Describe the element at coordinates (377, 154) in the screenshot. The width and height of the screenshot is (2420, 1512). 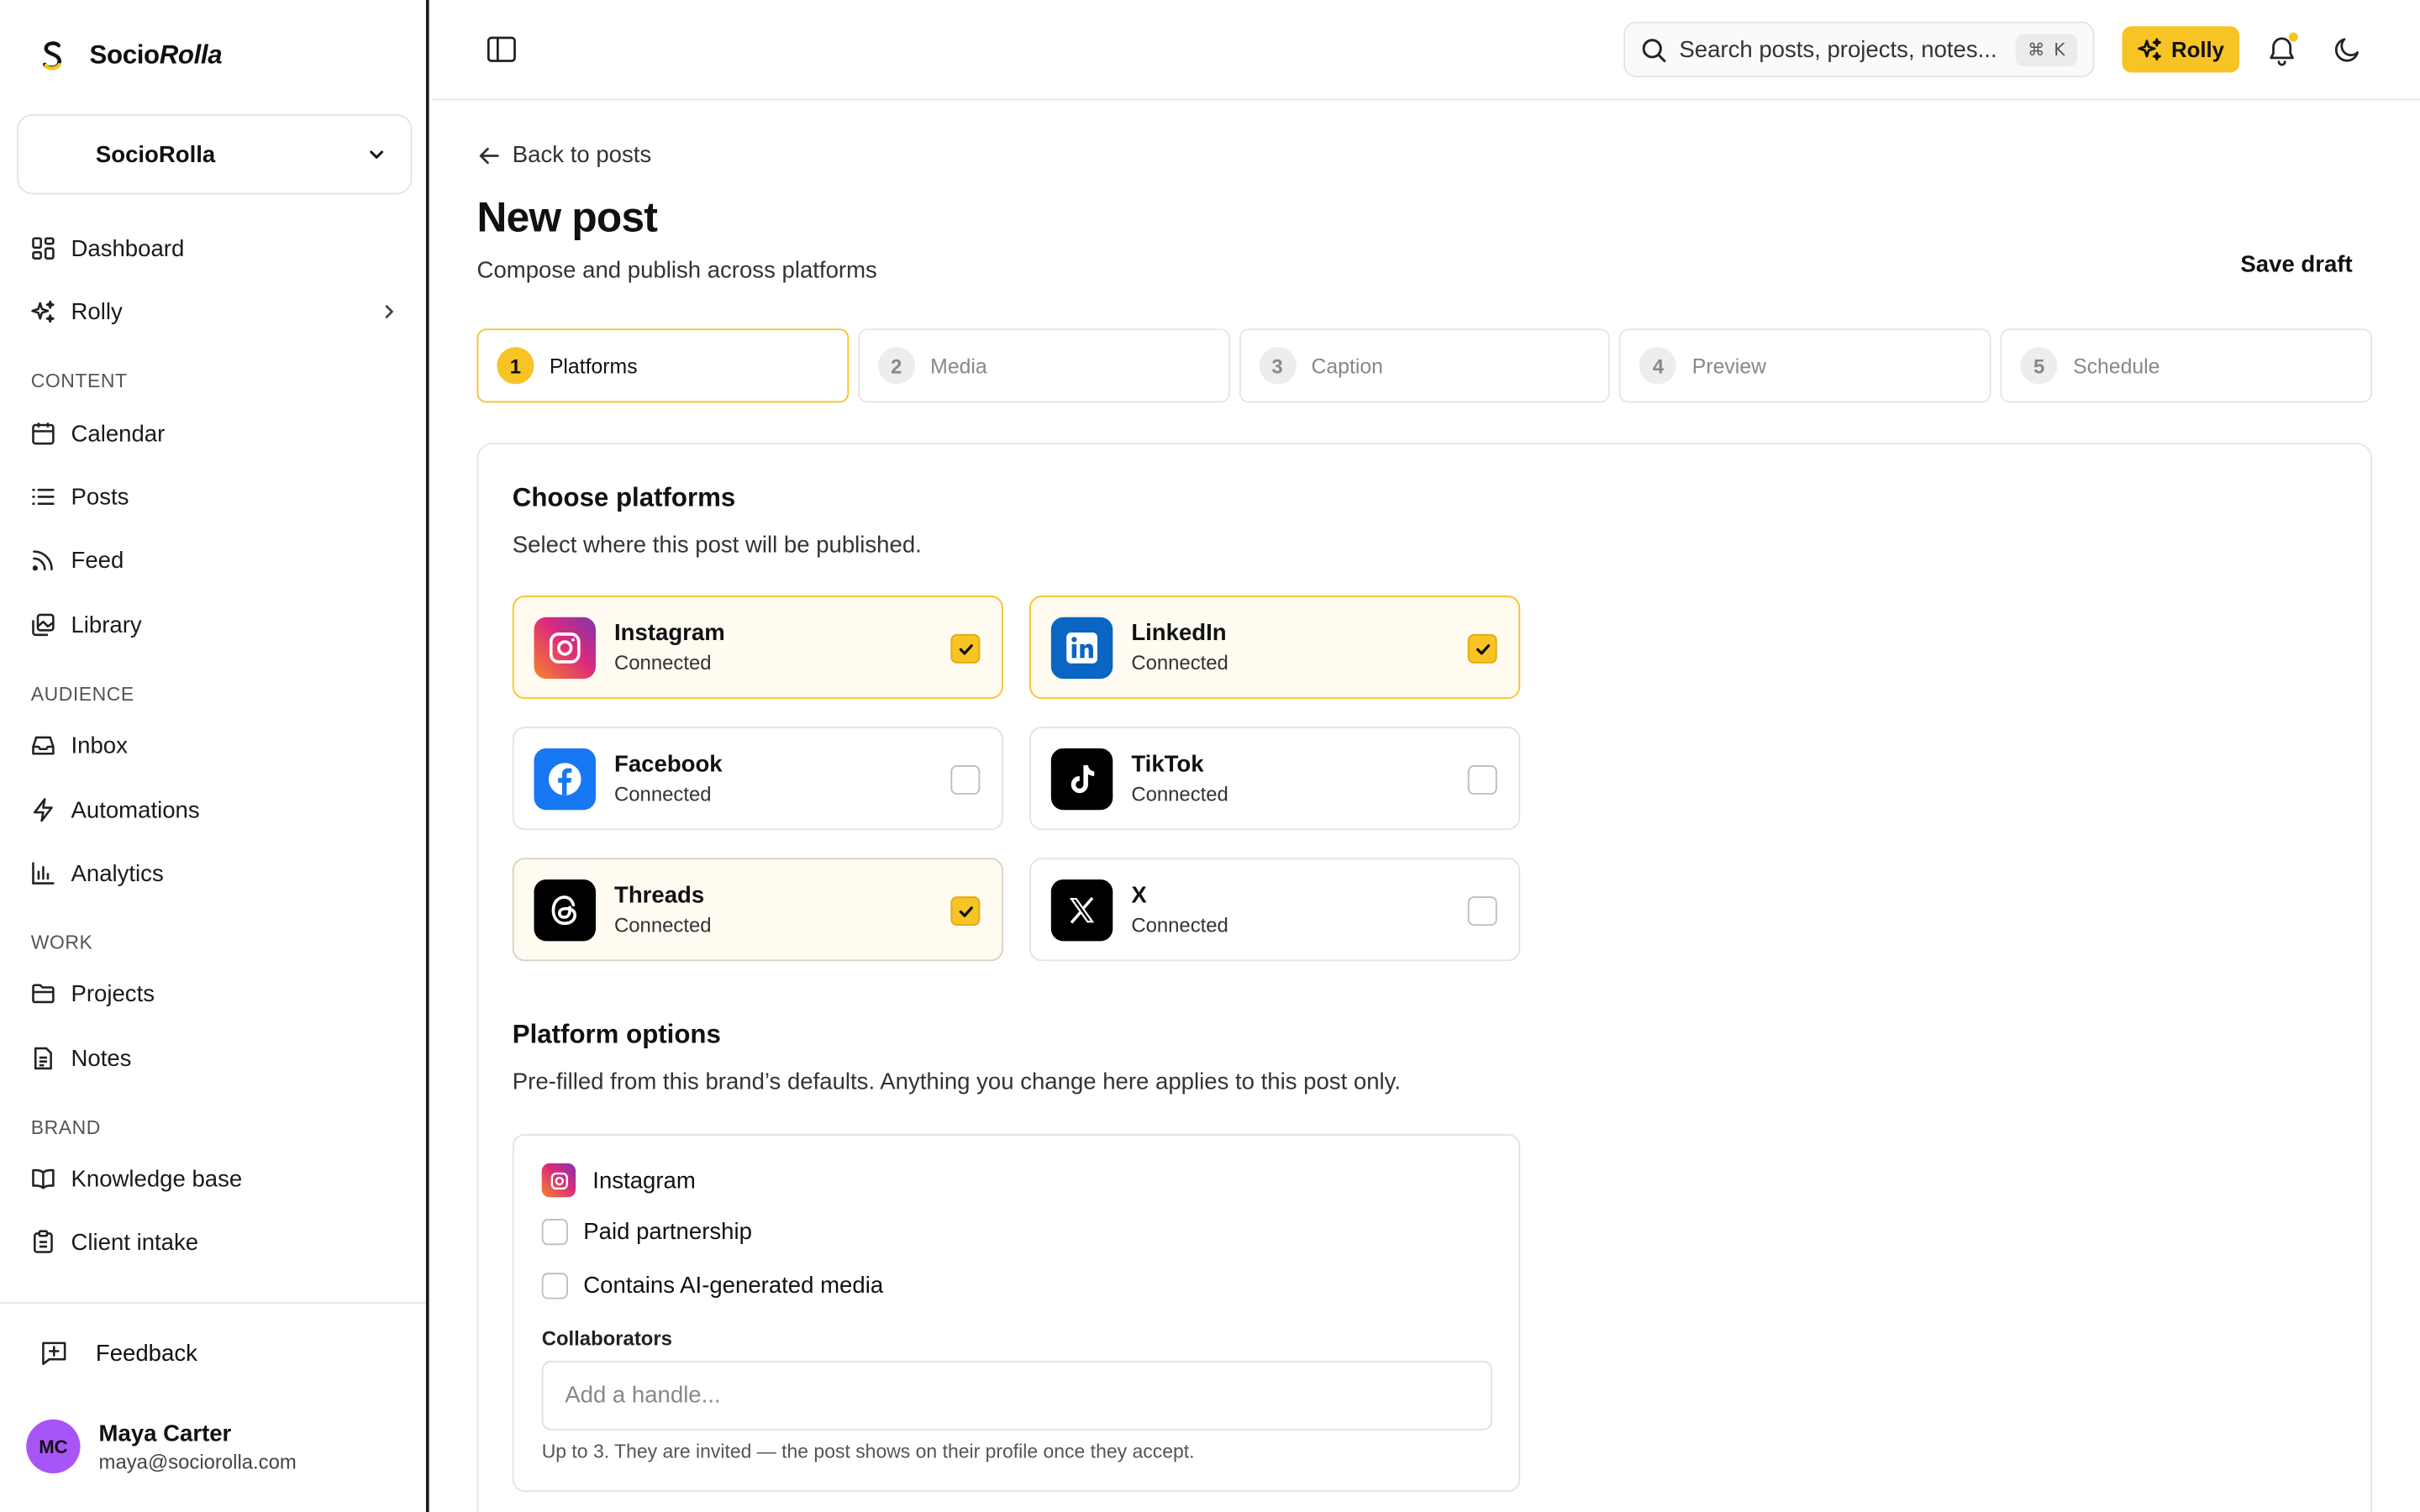
I see `chevron-down-icon` at that location.